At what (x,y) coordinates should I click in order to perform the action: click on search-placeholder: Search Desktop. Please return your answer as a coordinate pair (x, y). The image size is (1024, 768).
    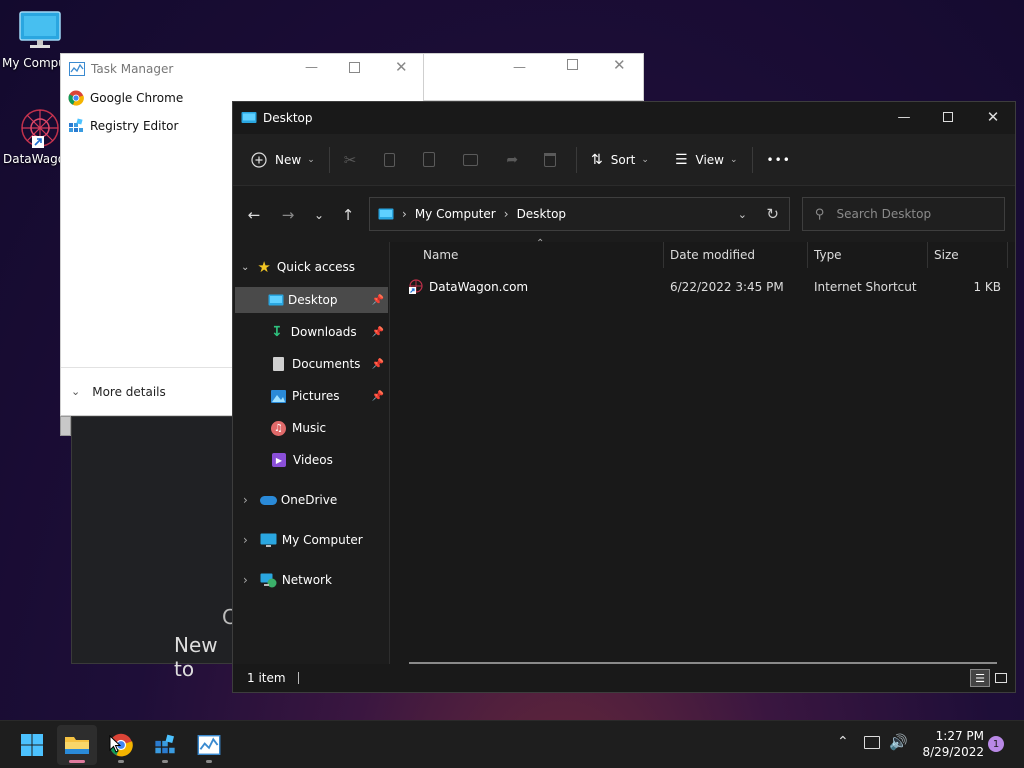
    Looking at the image, I should click on (884, 214).